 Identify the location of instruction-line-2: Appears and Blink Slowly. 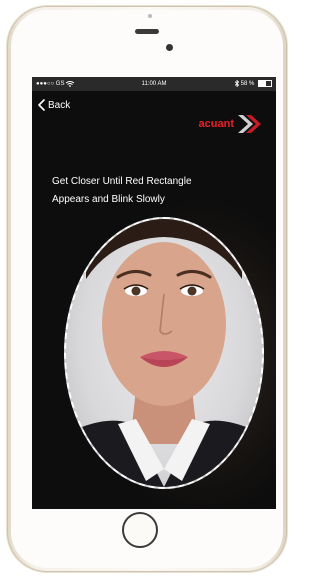
(108, 199).